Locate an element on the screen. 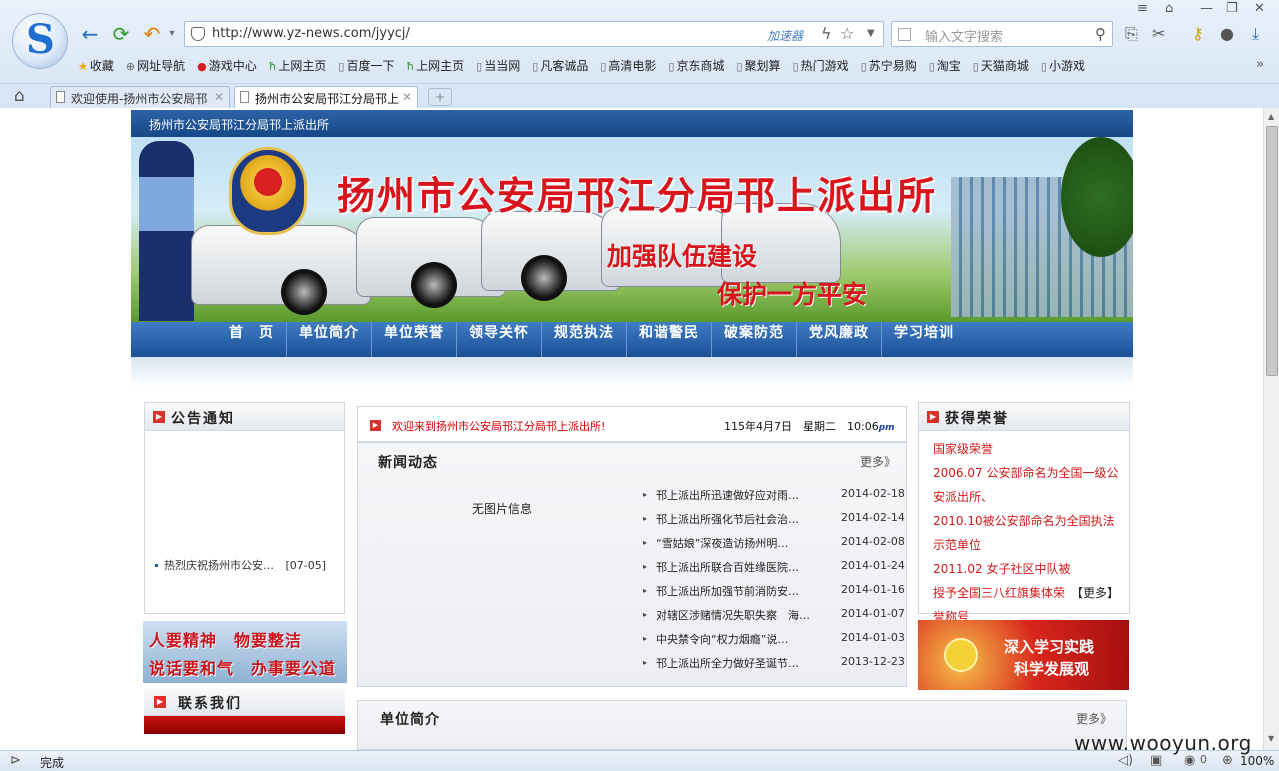 Image resolution: width=1279 pixels, height=771 pixels. news-item-date: 2014-02-18 is located at coordinates (873, 493).